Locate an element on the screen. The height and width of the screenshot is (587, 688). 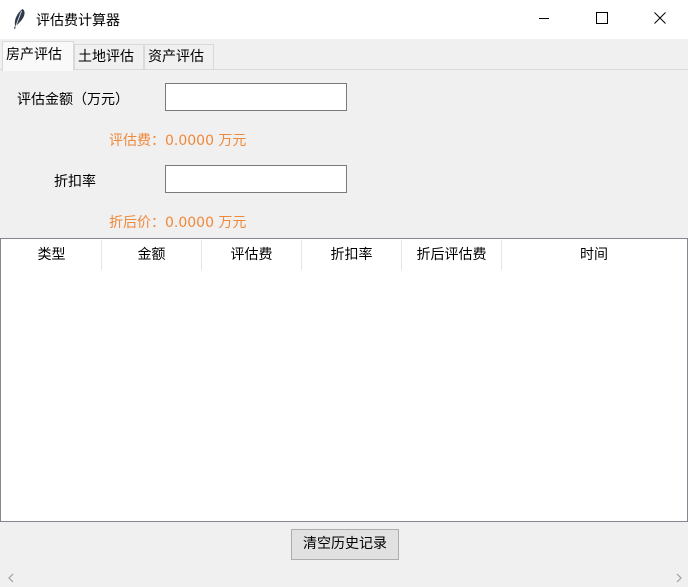
column-header-amount: 金额 is located at coordinates (152, 255).